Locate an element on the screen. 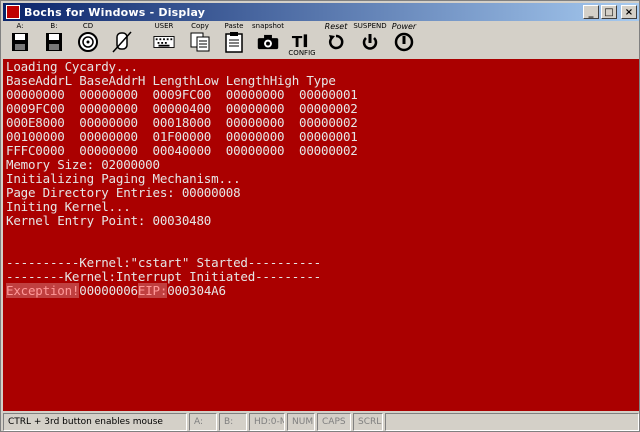 This screenshot has height=432, width=640. cdrom-icon is located at coordinates (88, 42).